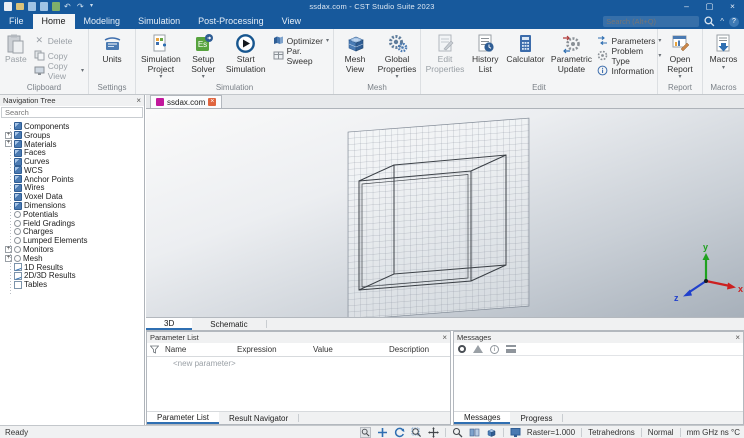 This screenshot has width=744, height=438. I want to click on filter-icon, so click(154, 349).